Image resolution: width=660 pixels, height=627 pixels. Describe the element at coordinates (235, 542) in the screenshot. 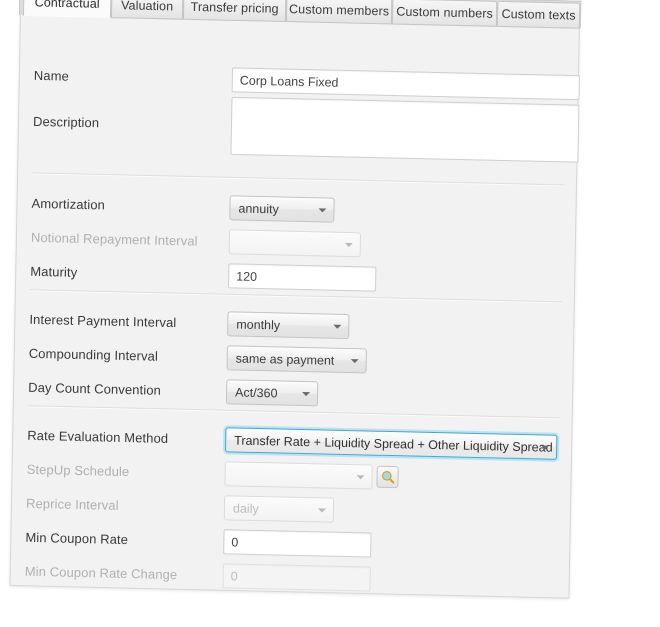

I see `min-coupon-rate-input-value: 0` at that location.